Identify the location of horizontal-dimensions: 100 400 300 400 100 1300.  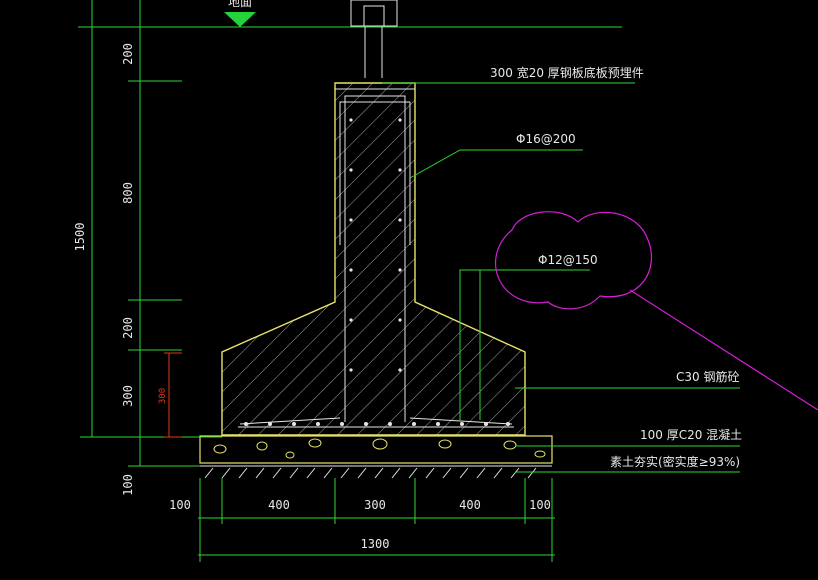
(362, 520).